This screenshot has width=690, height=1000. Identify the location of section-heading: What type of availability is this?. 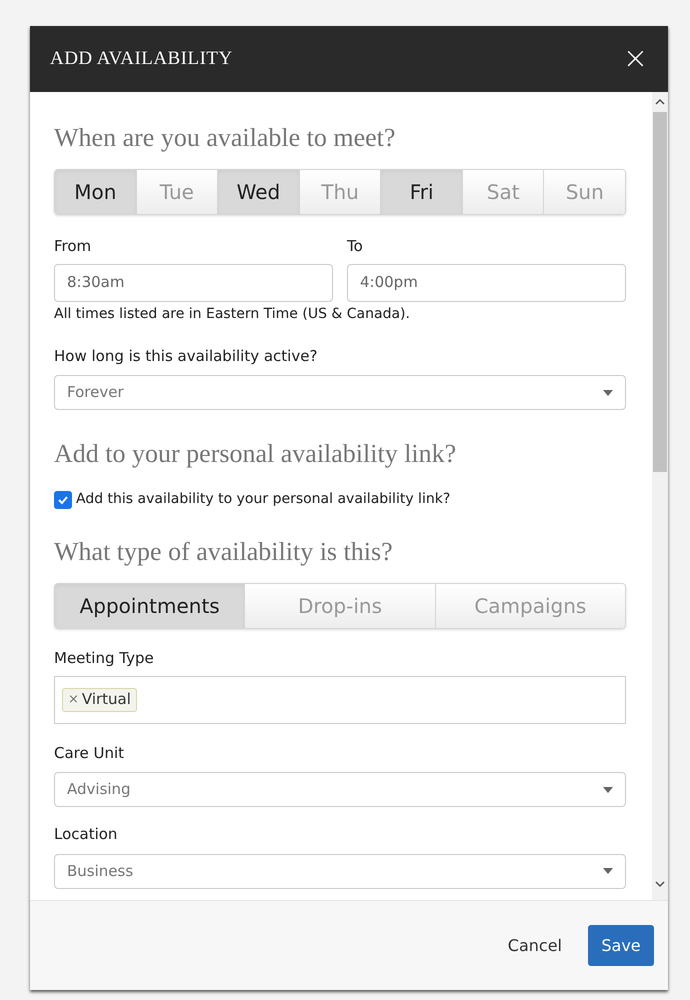
(224, 552).